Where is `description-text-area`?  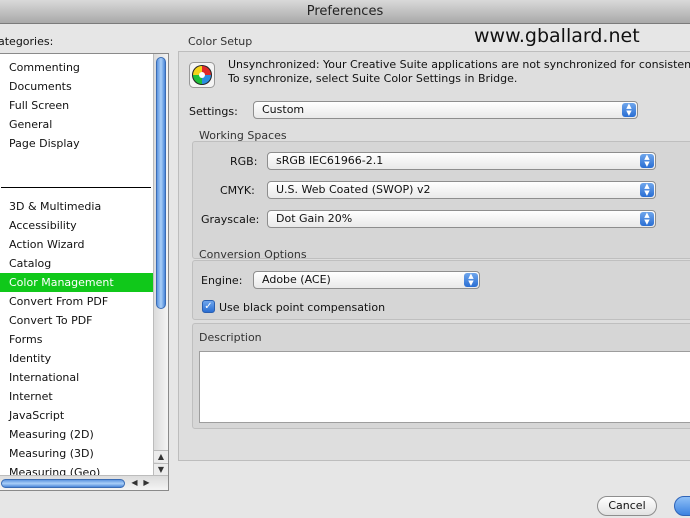 description-text-area is located at coordinates (444, 387).